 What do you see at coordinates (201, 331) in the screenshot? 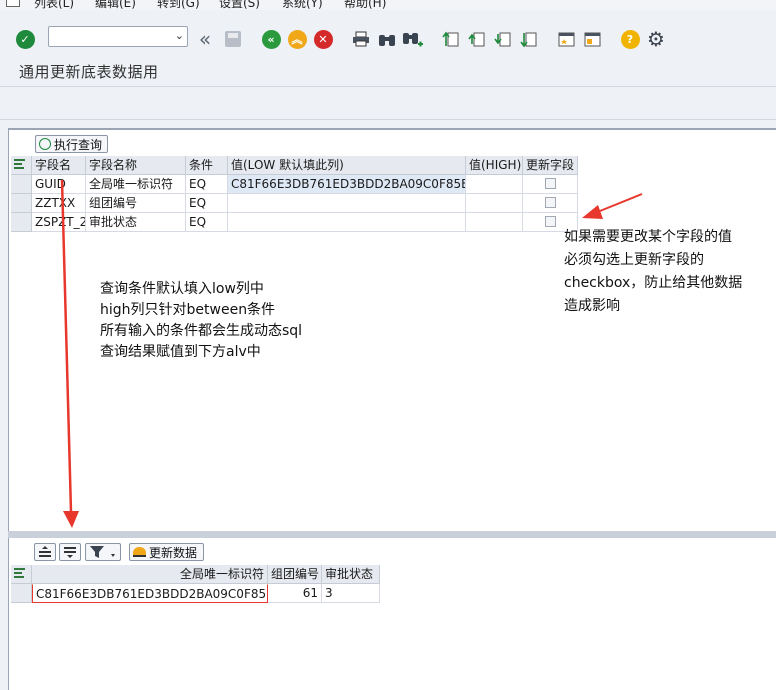
I see `annotation-line: 所有输入的条件都会生成动态sql` at bounding box center [201, 331].